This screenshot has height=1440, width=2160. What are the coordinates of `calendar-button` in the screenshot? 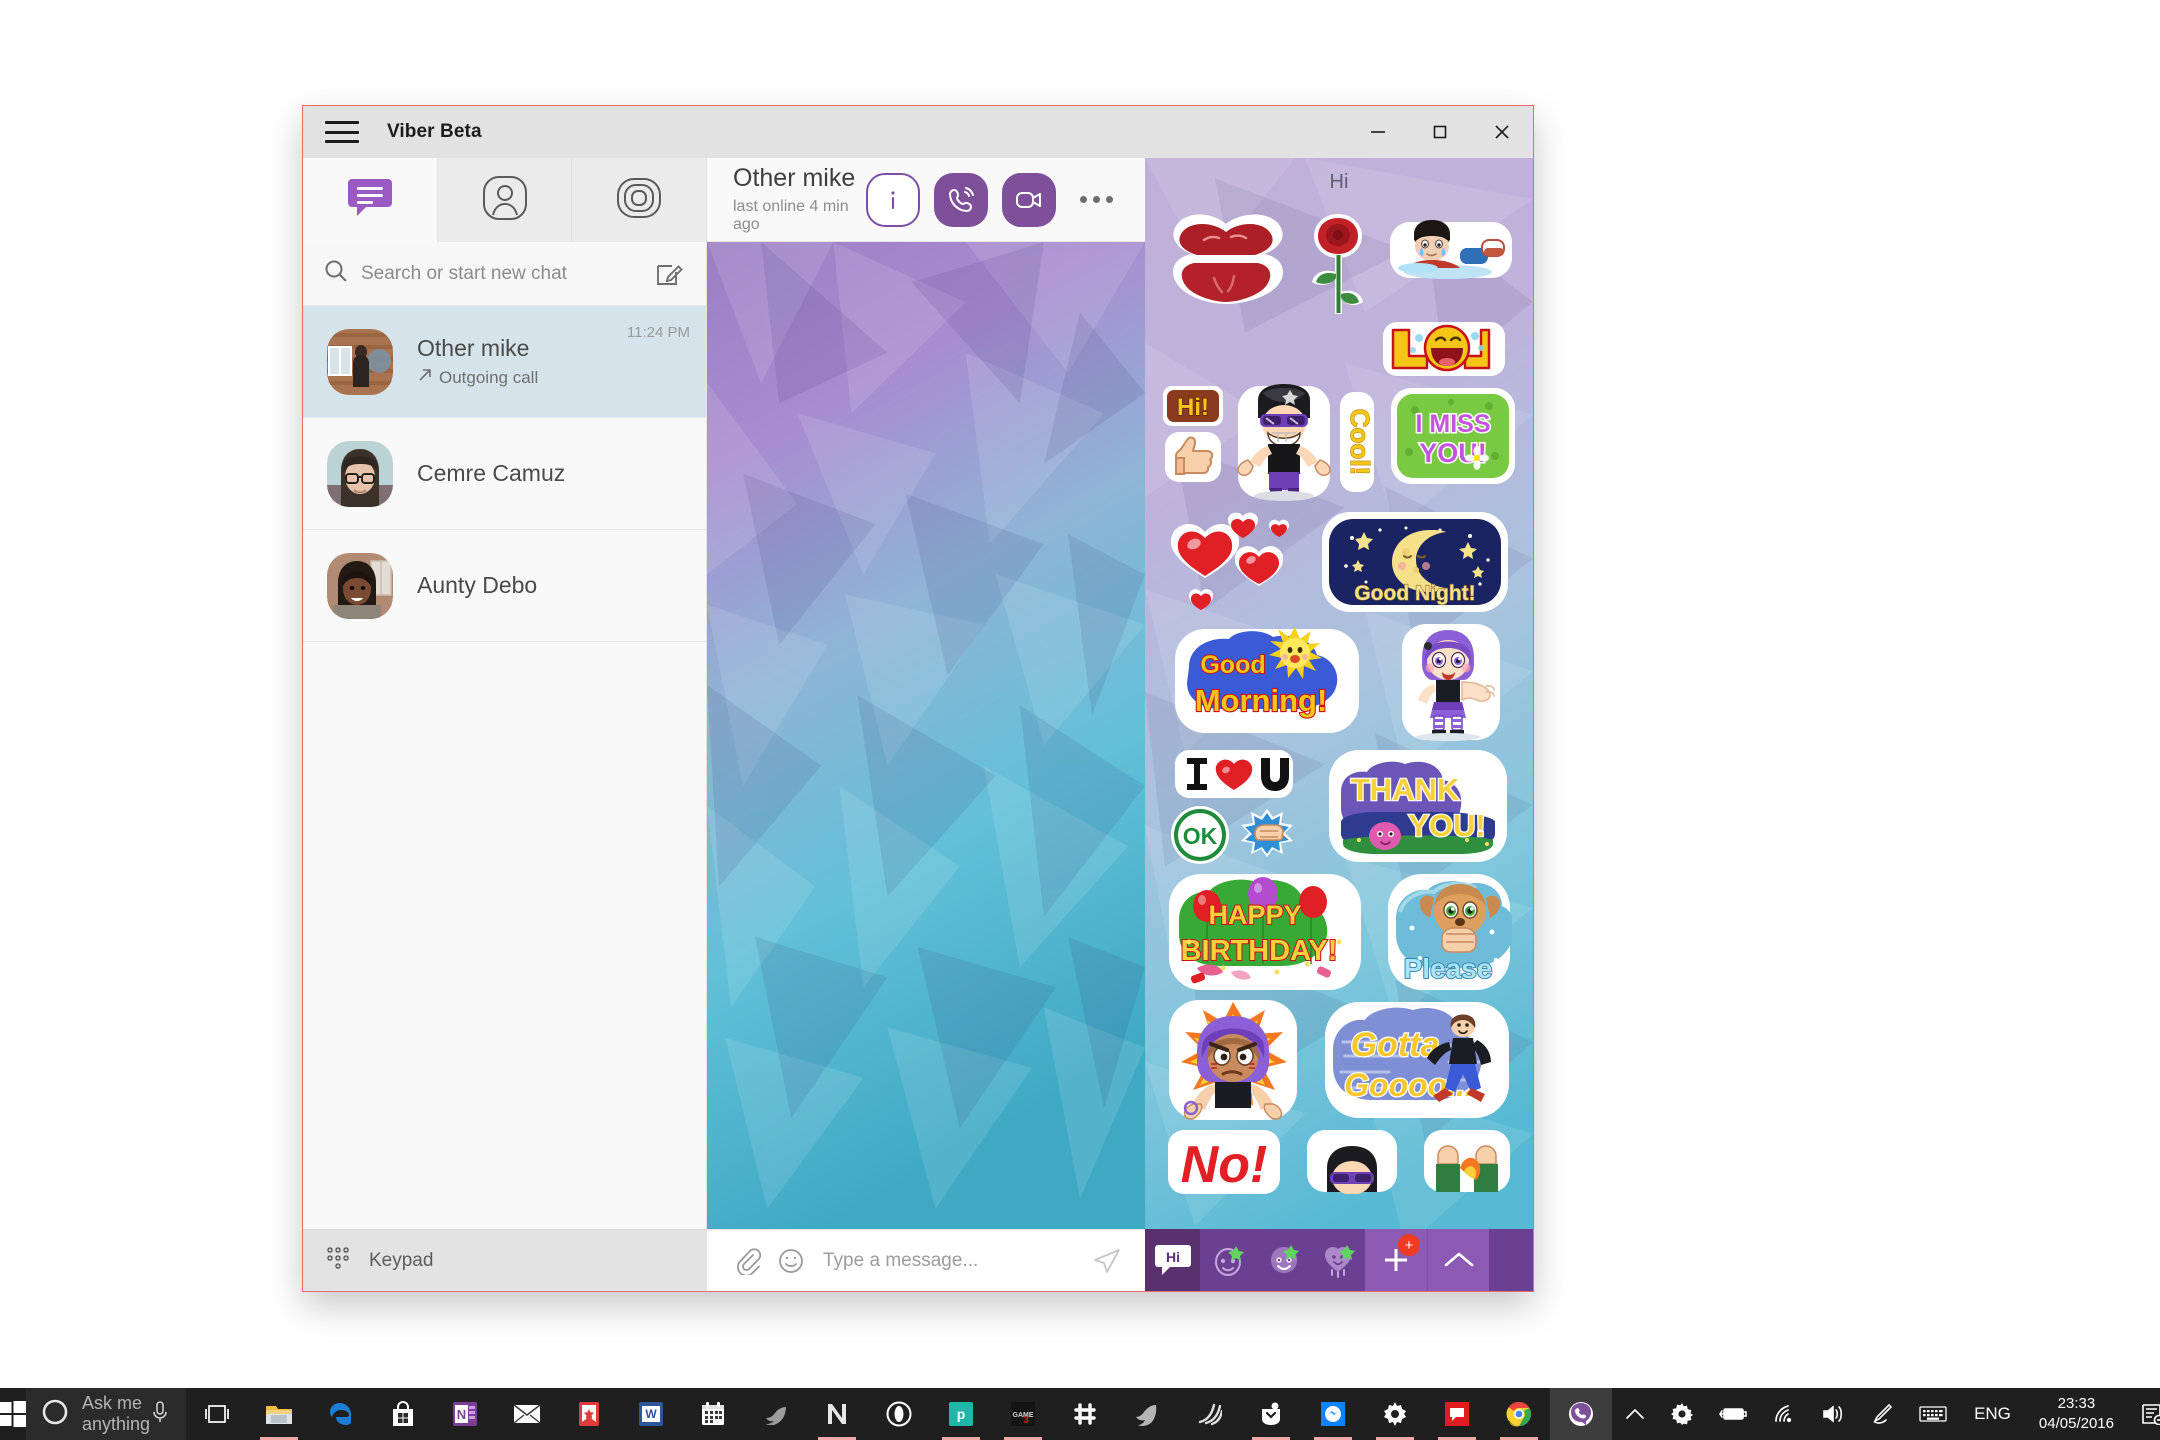 It's located at (713, 1414).